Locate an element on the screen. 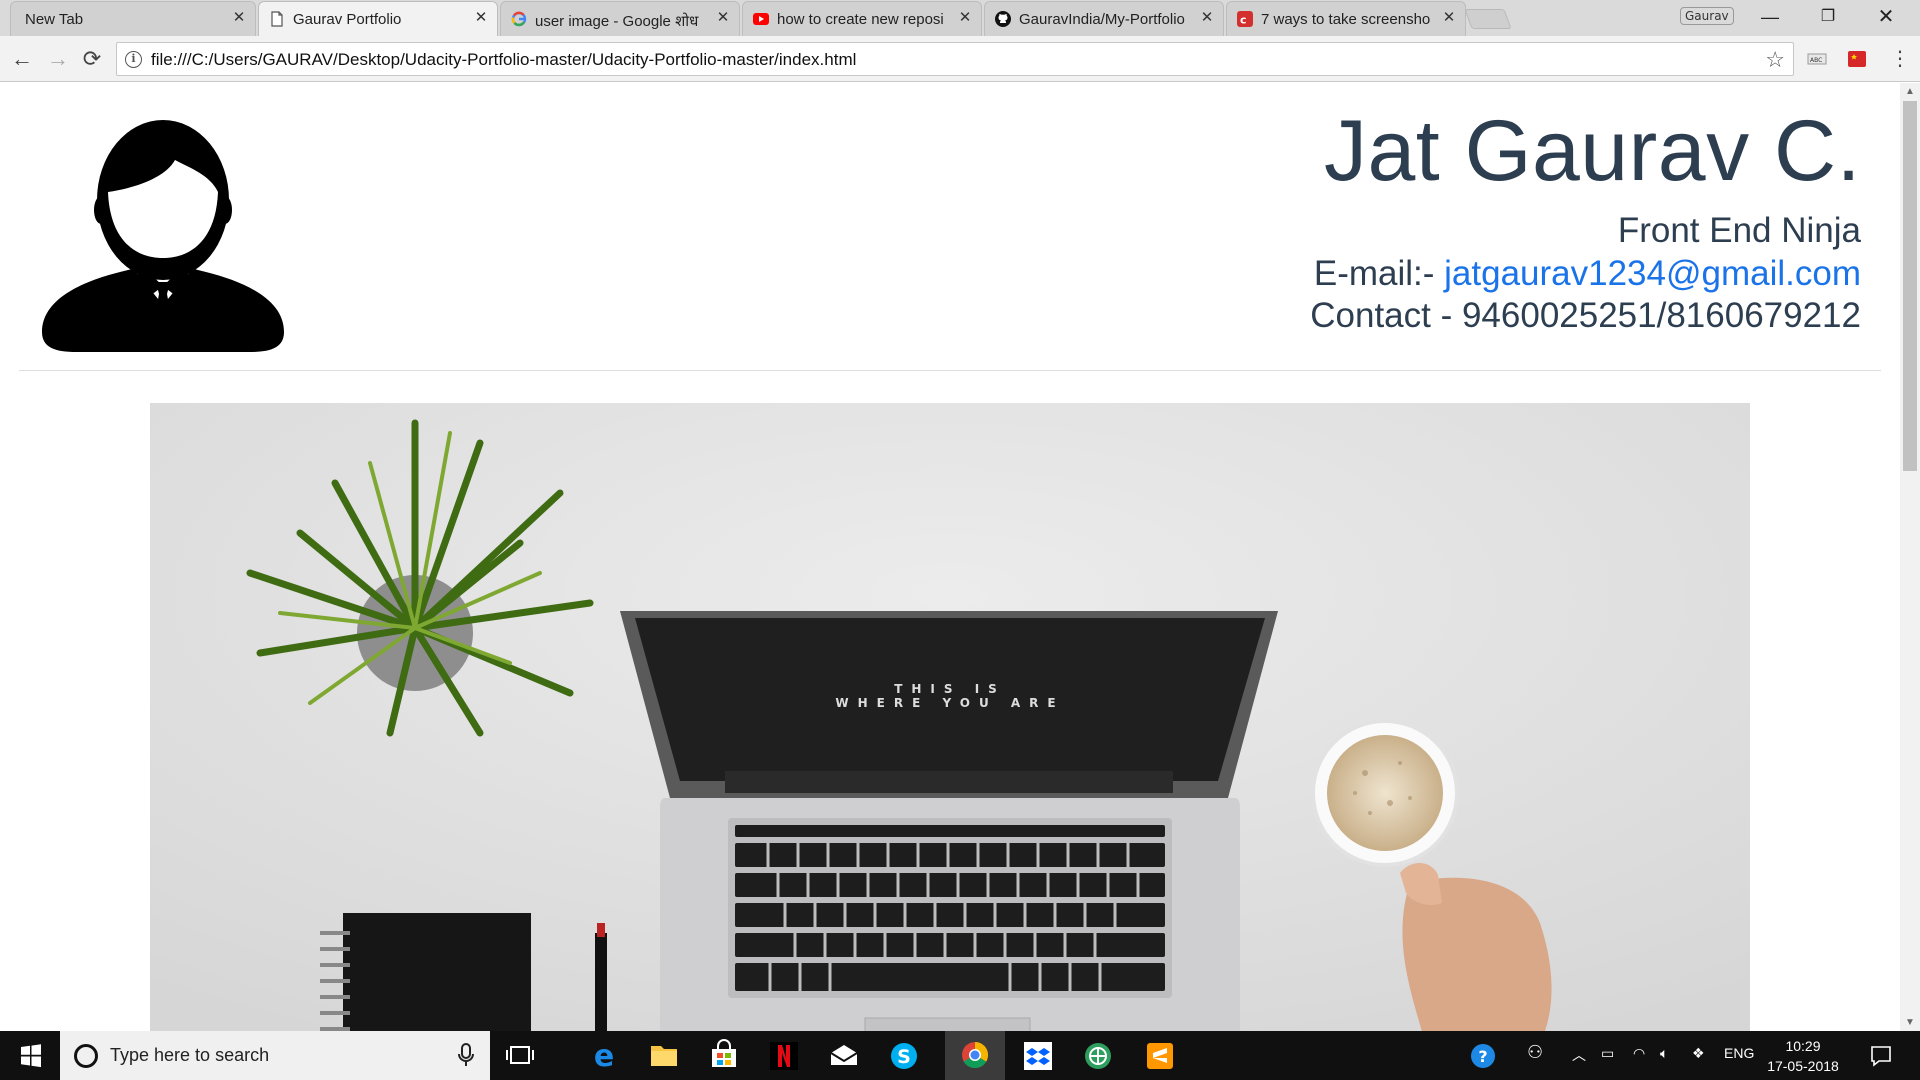  svg-text: e is located at coordinates (604, 1056).